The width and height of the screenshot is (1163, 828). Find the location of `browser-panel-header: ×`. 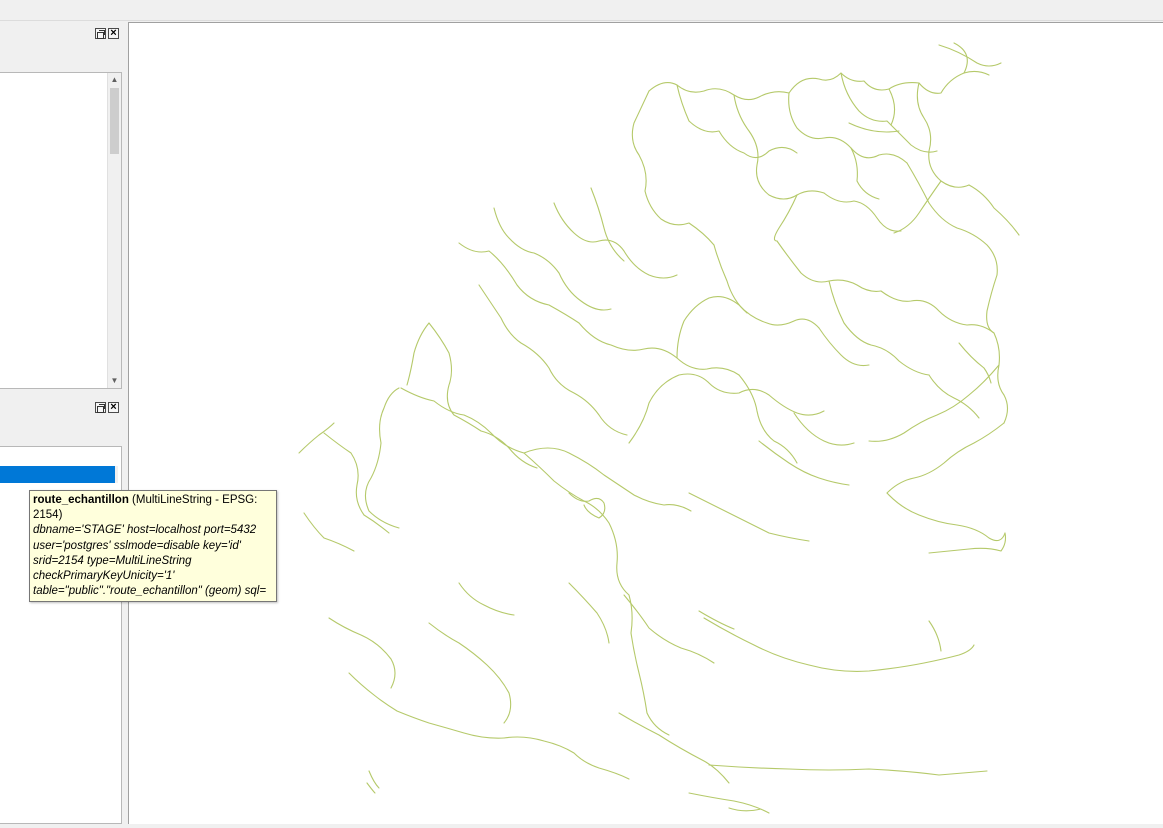

browser-panel-header: × is located at coordinates (62, 35).